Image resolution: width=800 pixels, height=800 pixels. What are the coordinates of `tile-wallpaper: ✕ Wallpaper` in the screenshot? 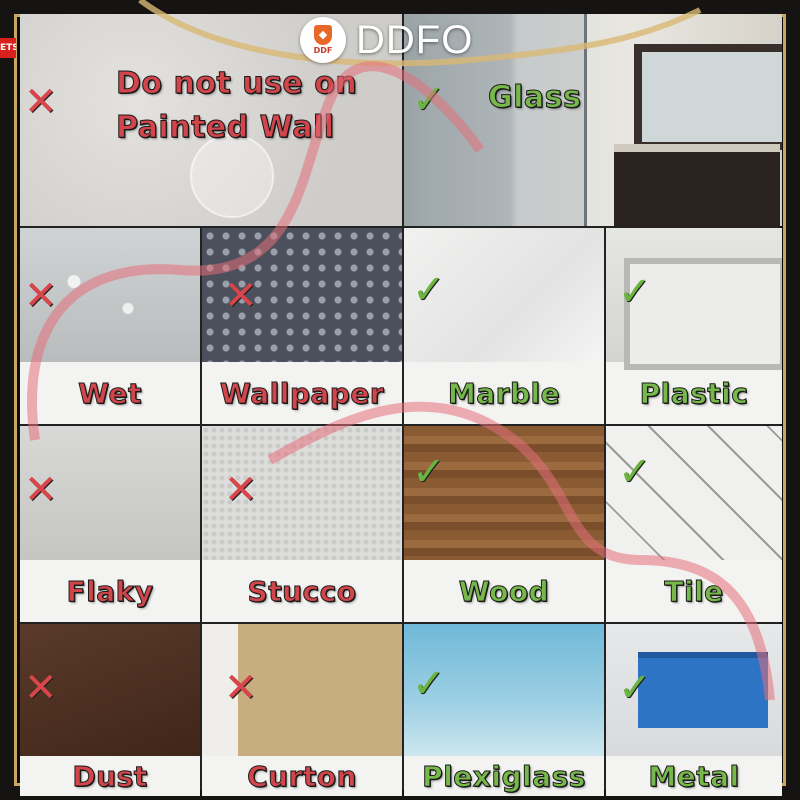 It's located at (302, 326).